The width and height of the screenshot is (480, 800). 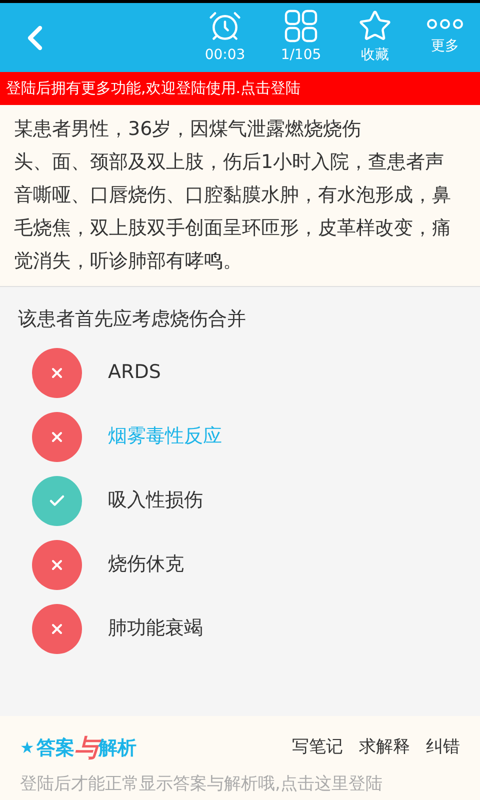 I want to click on alarm-clock-icon, so click(x=225, y=26).